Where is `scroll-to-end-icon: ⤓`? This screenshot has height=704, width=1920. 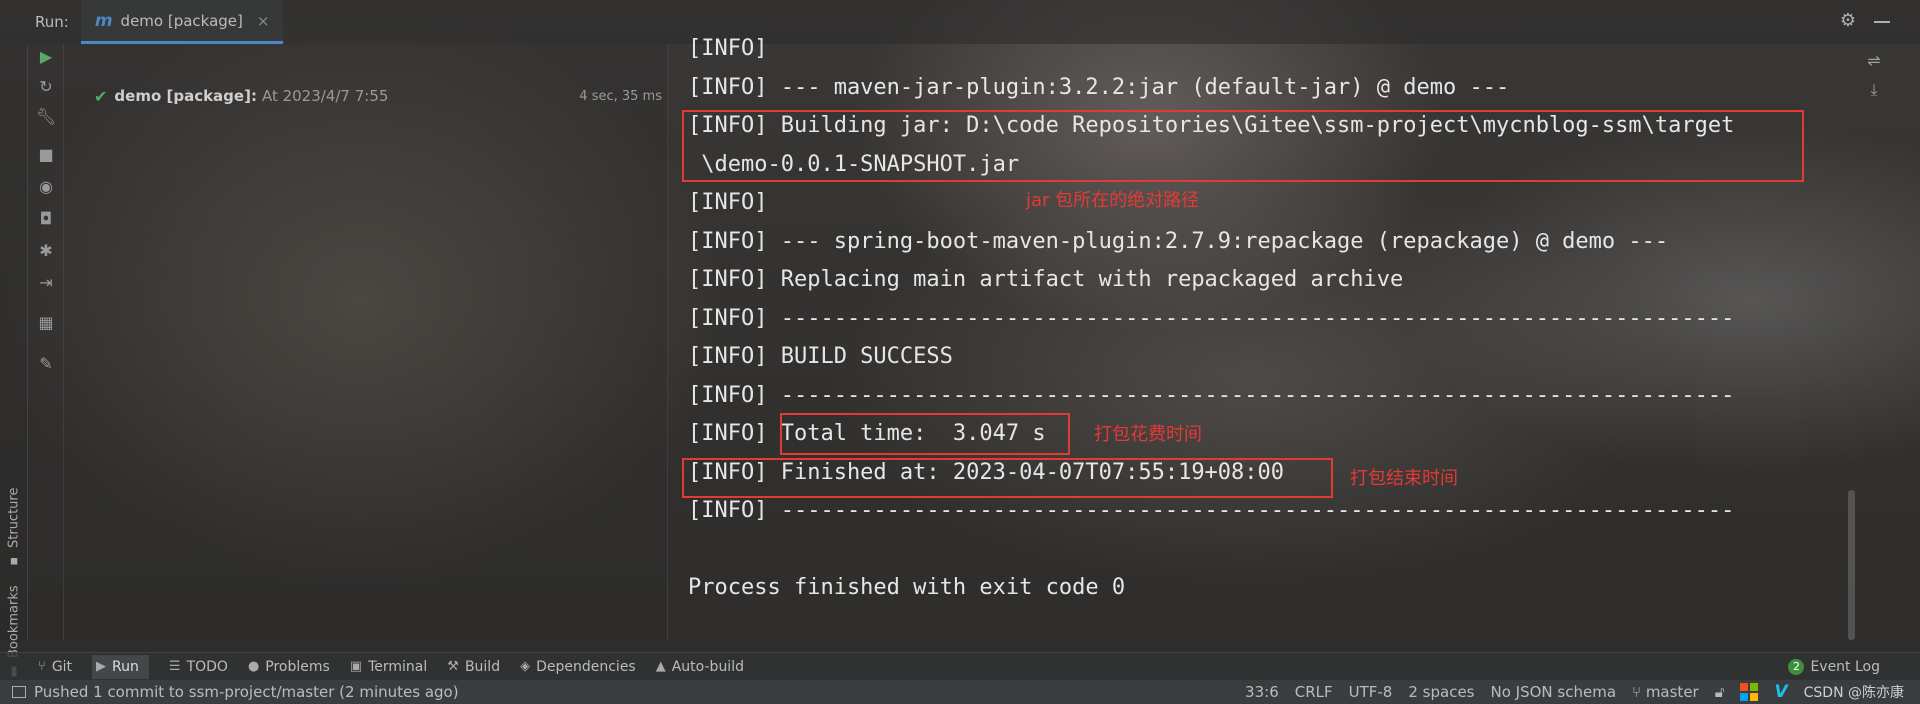
scroll-to-end-icon: ⤓ is located at coordinates (1874, 90).